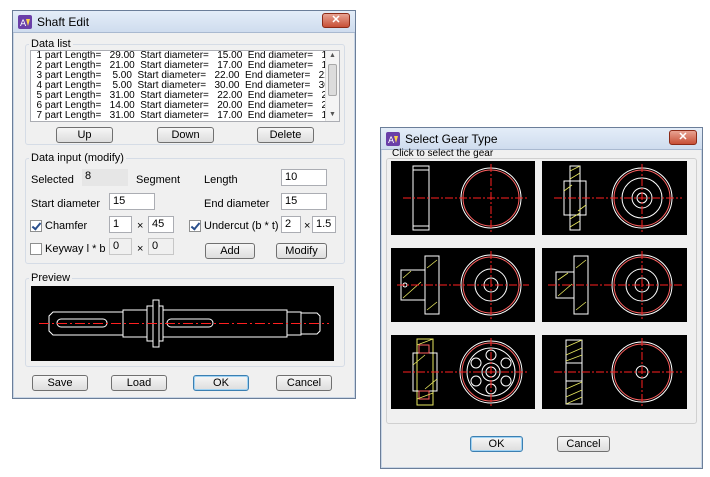 This screenshot has width=710, height=477. What do you see at coordinates (140, 226) in the screenshot?
I see `chamfer-times-symbol: ×` at bounding box center [140, 226].